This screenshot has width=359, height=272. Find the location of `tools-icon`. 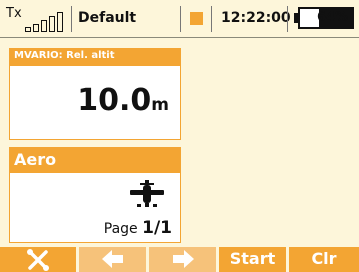

tools-icon is located at coordinates (38, 260).